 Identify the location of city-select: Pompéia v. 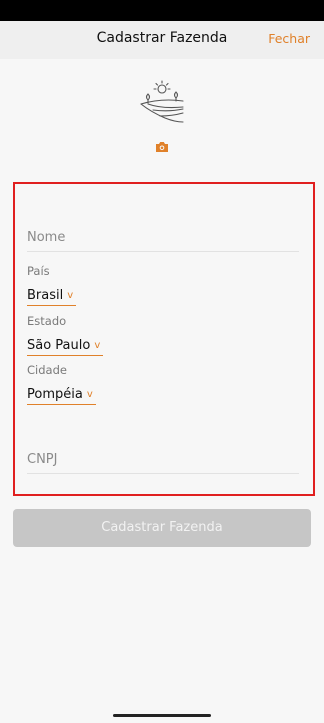
(61, 394).